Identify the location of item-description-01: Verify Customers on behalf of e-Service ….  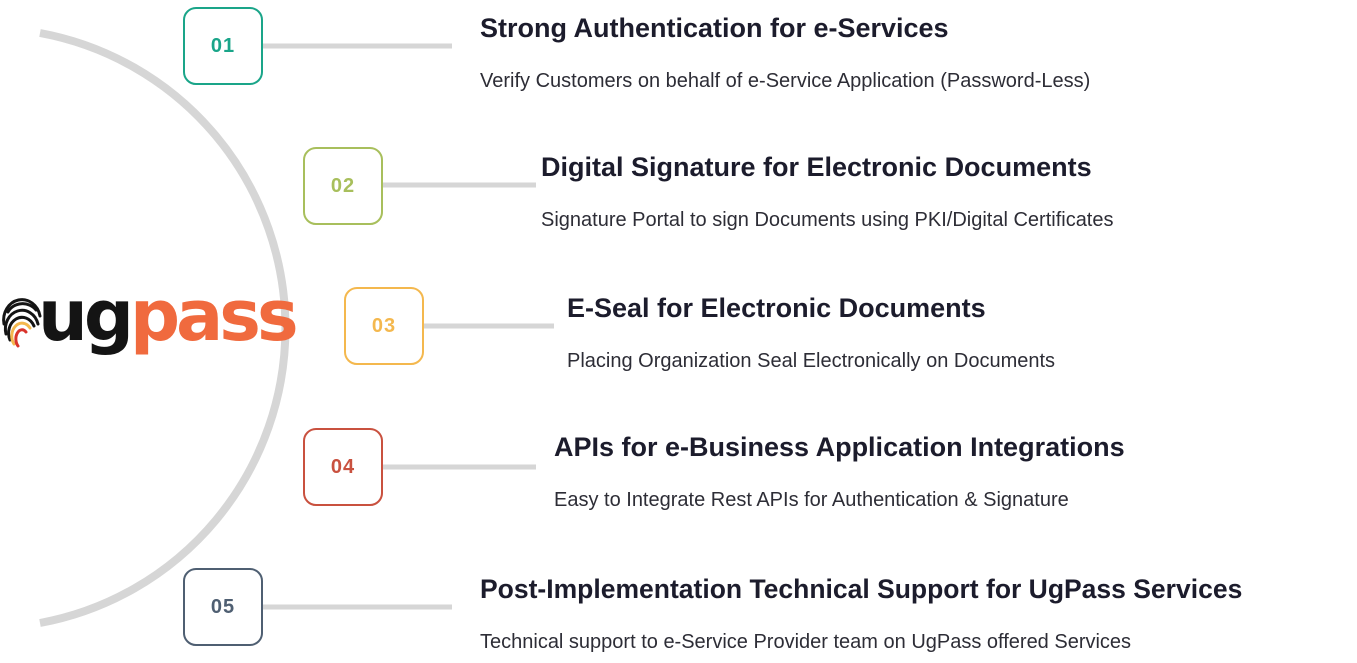
(785, 81).